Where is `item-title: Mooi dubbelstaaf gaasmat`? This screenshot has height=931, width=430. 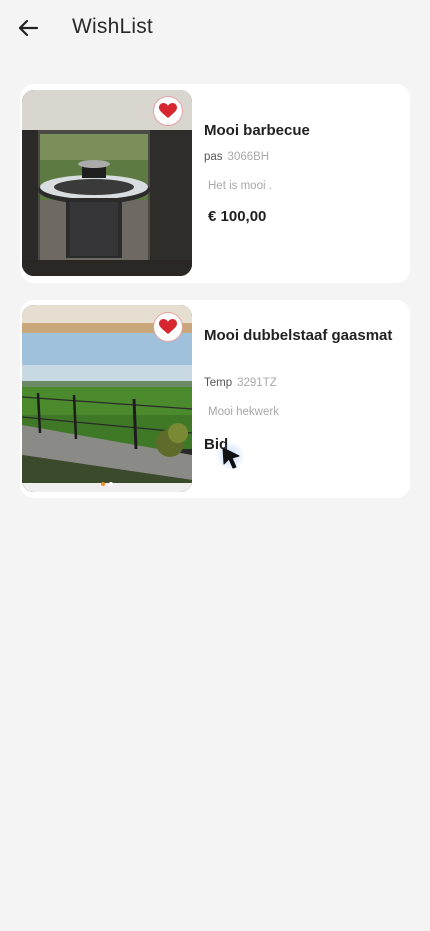
item-title: Mooi dubbelstaaf gaasmat is located at coordinates (299, 335).